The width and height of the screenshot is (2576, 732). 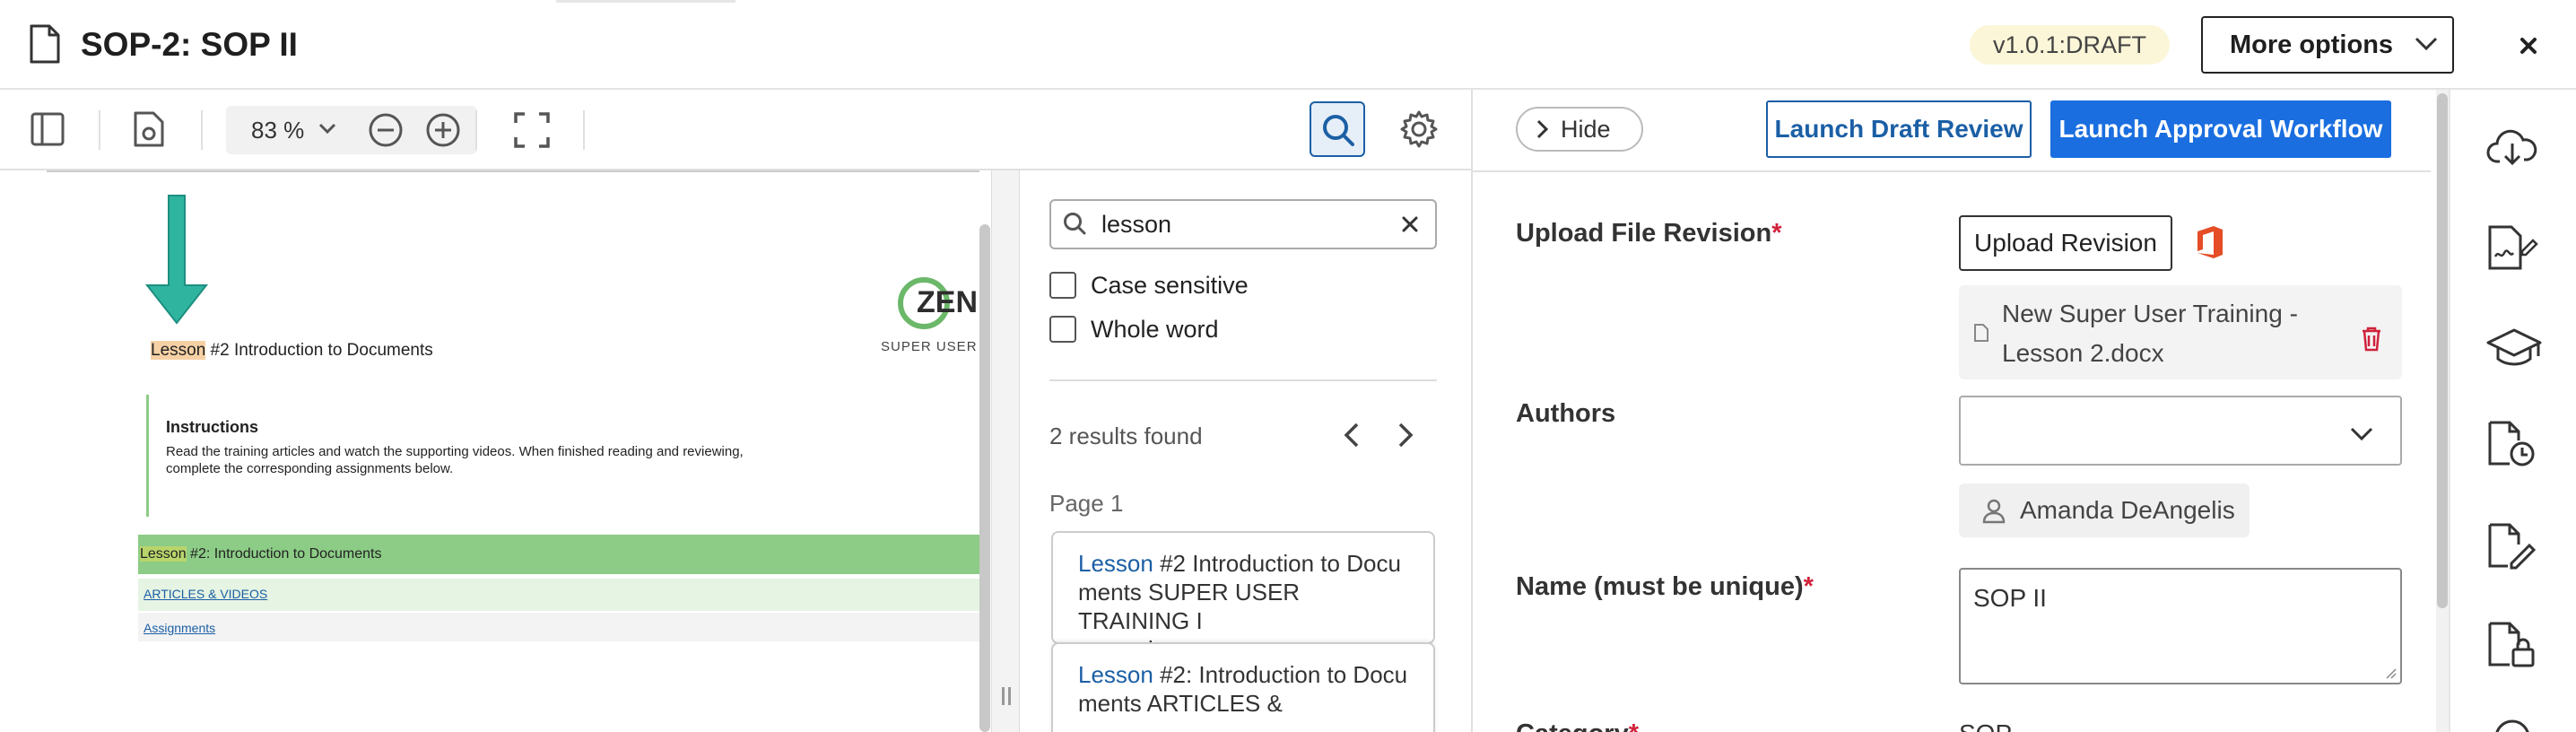 What do you see at coordinates (2070, 45) in the screenshot?
I see `version-badge: v1.0.1:DRAFT` at bounding box center [2070, 45].